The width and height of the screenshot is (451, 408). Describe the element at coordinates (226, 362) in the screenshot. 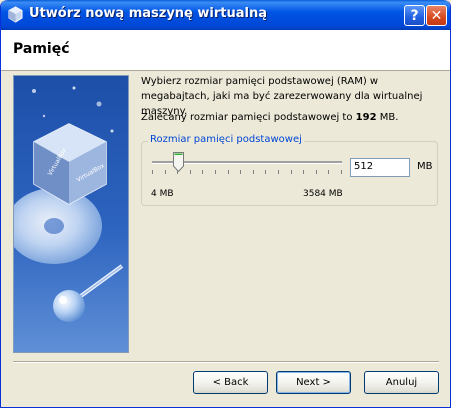

I see `footer-divider` at that location.